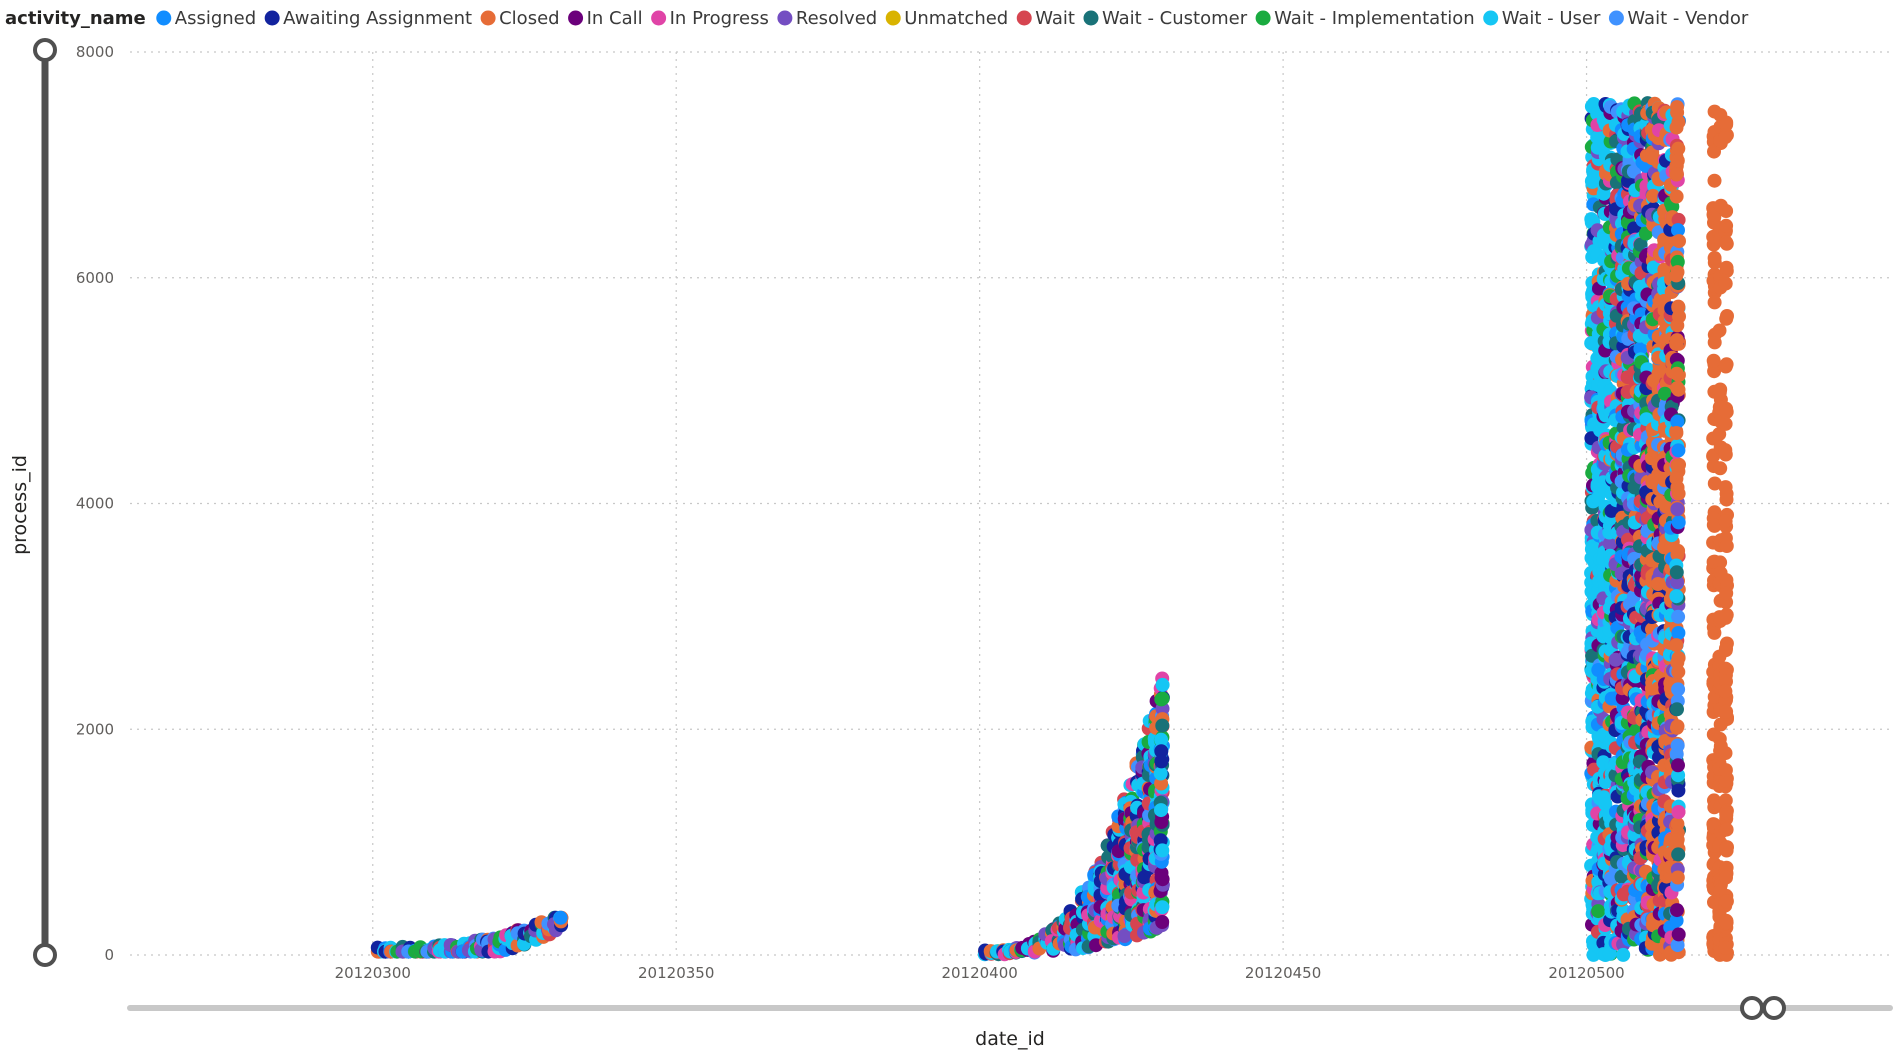 This screenshot has height=1053, width=1899. I want to click on legend-item: In Call, so click(605, 18).